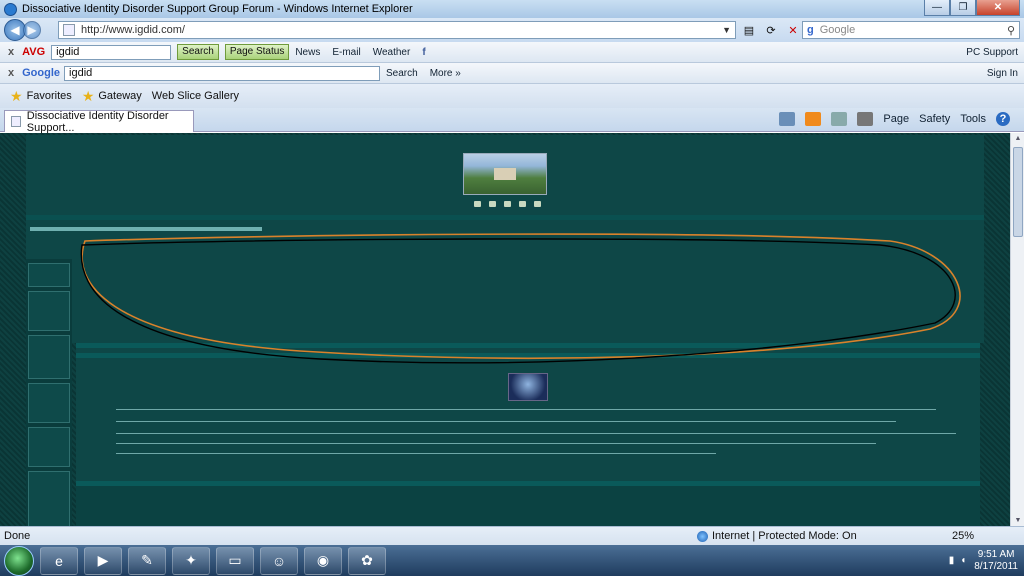 The width and height of the screenshot is (1024, 576). Describe the element at coordinates (392, 52) in the screenshot. I see `weather-button: Weather` at that location.